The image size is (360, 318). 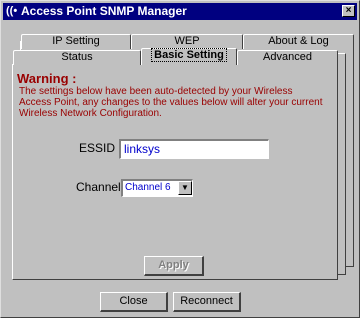 I want to click on tab-label: About & Log, so click(x=298, y=41).